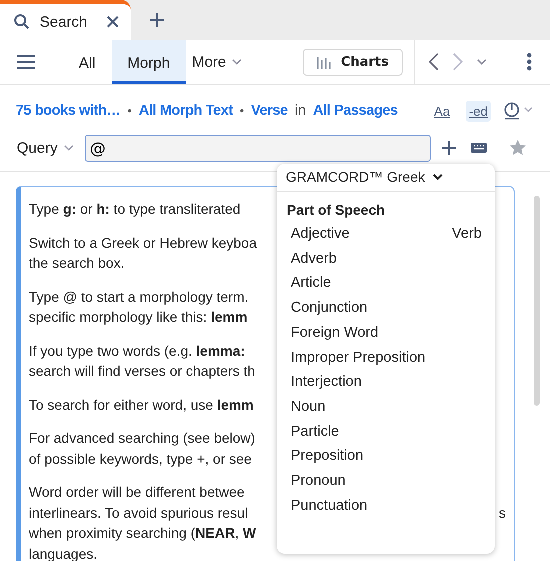 The width and height of the screenshot is (550, 561). I want to click on part-of-speech-item: Preposition, so click(358, 457).